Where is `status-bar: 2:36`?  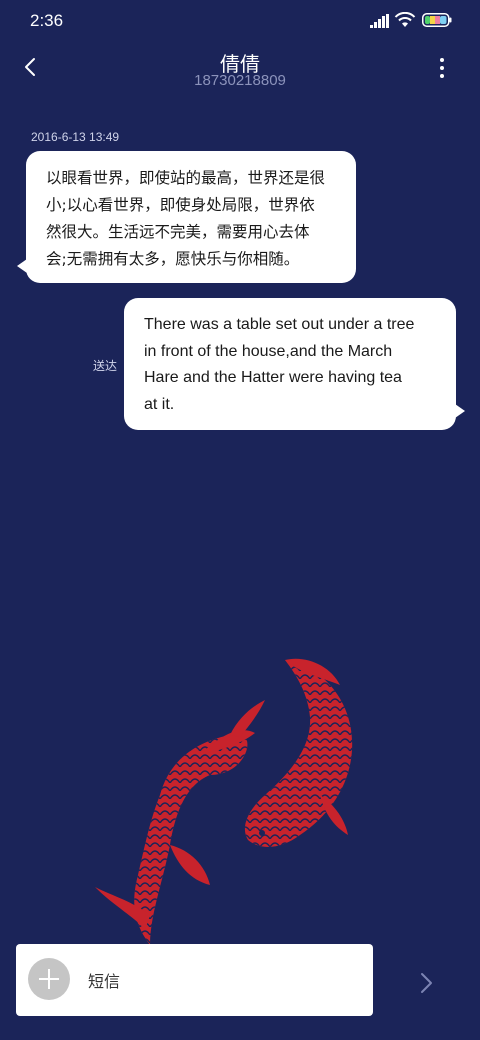
status-bar: 2:36 is located at coordinates (240, 21).